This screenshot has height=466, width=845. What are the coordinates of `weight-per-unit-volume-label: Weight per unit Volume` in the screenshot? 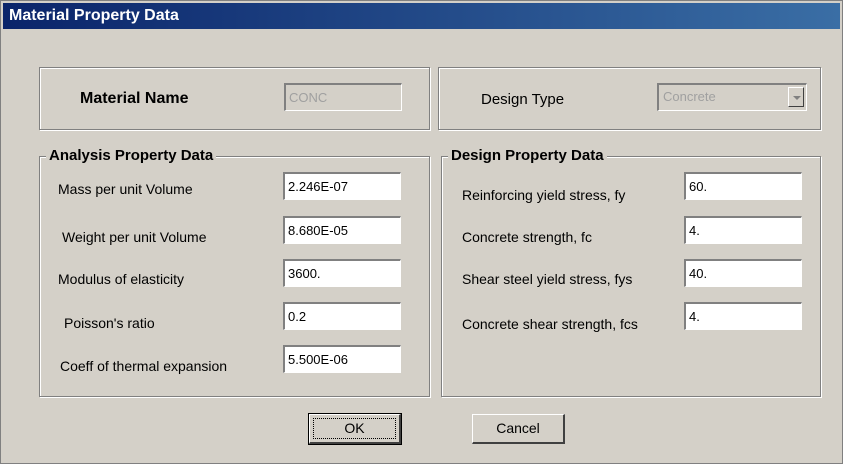 It's located at (134, 237).